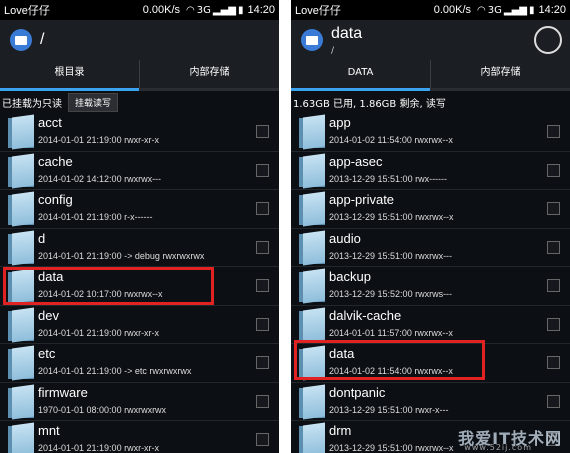 The height and width of the screenshot is (453, 570). Describe the element at coordinates (49, 430) in the screenshot. I see `folder-name: mnt` at that location.